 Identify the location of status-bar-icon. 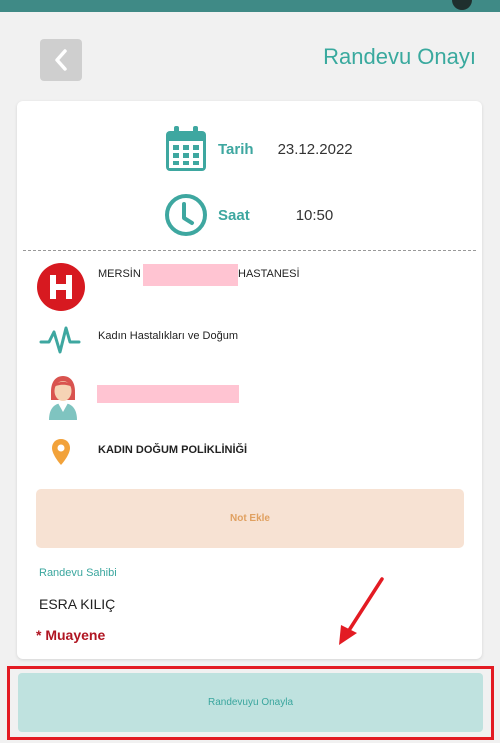
(462, 5).